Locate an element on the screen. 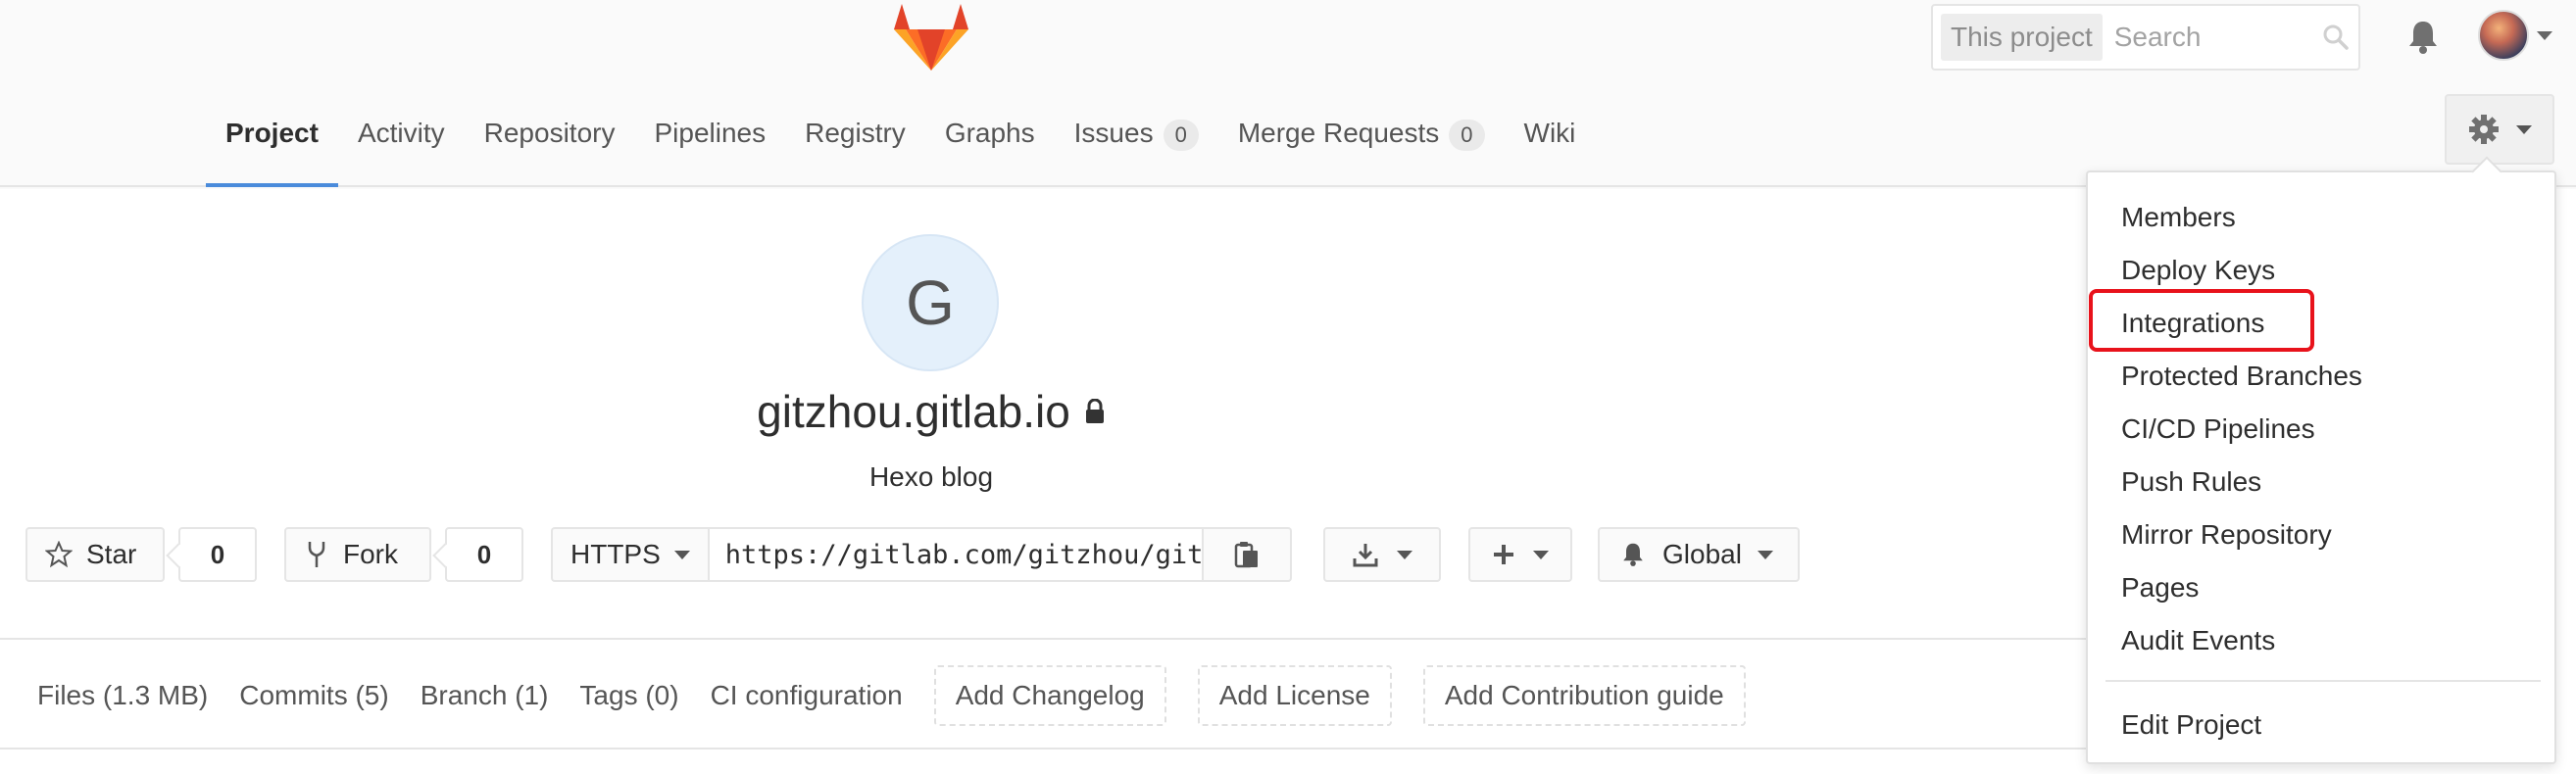  clone-protocol-label: HTTPS is located at coordinates (615, 554).